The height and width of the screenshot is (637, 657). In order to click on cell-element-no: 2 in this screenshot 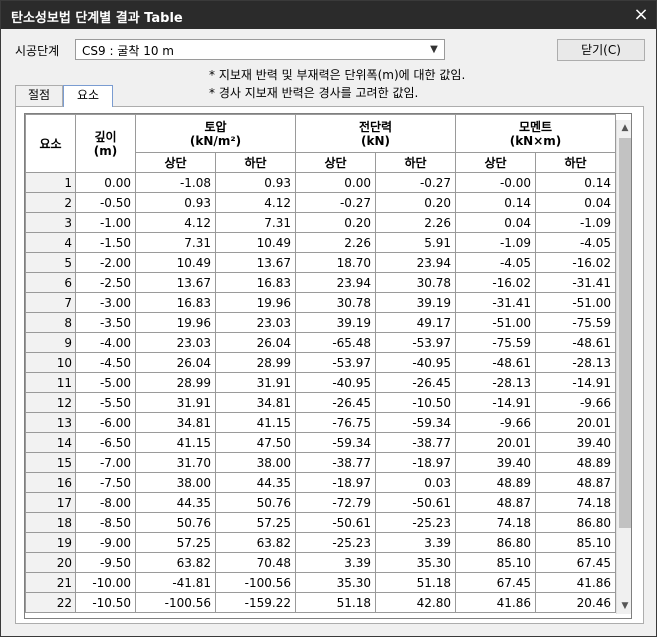, I will do `click(50, 202)`.